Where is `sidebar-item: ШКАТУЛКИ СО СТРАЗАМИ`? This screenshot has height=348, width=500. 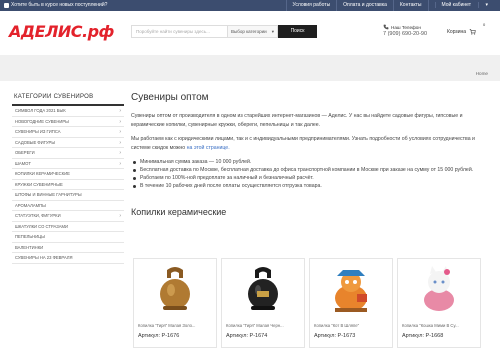
sidebar-item: ШКАТУЛКИ СО СТРАЗАМИ is located at coordinates (68, 227).